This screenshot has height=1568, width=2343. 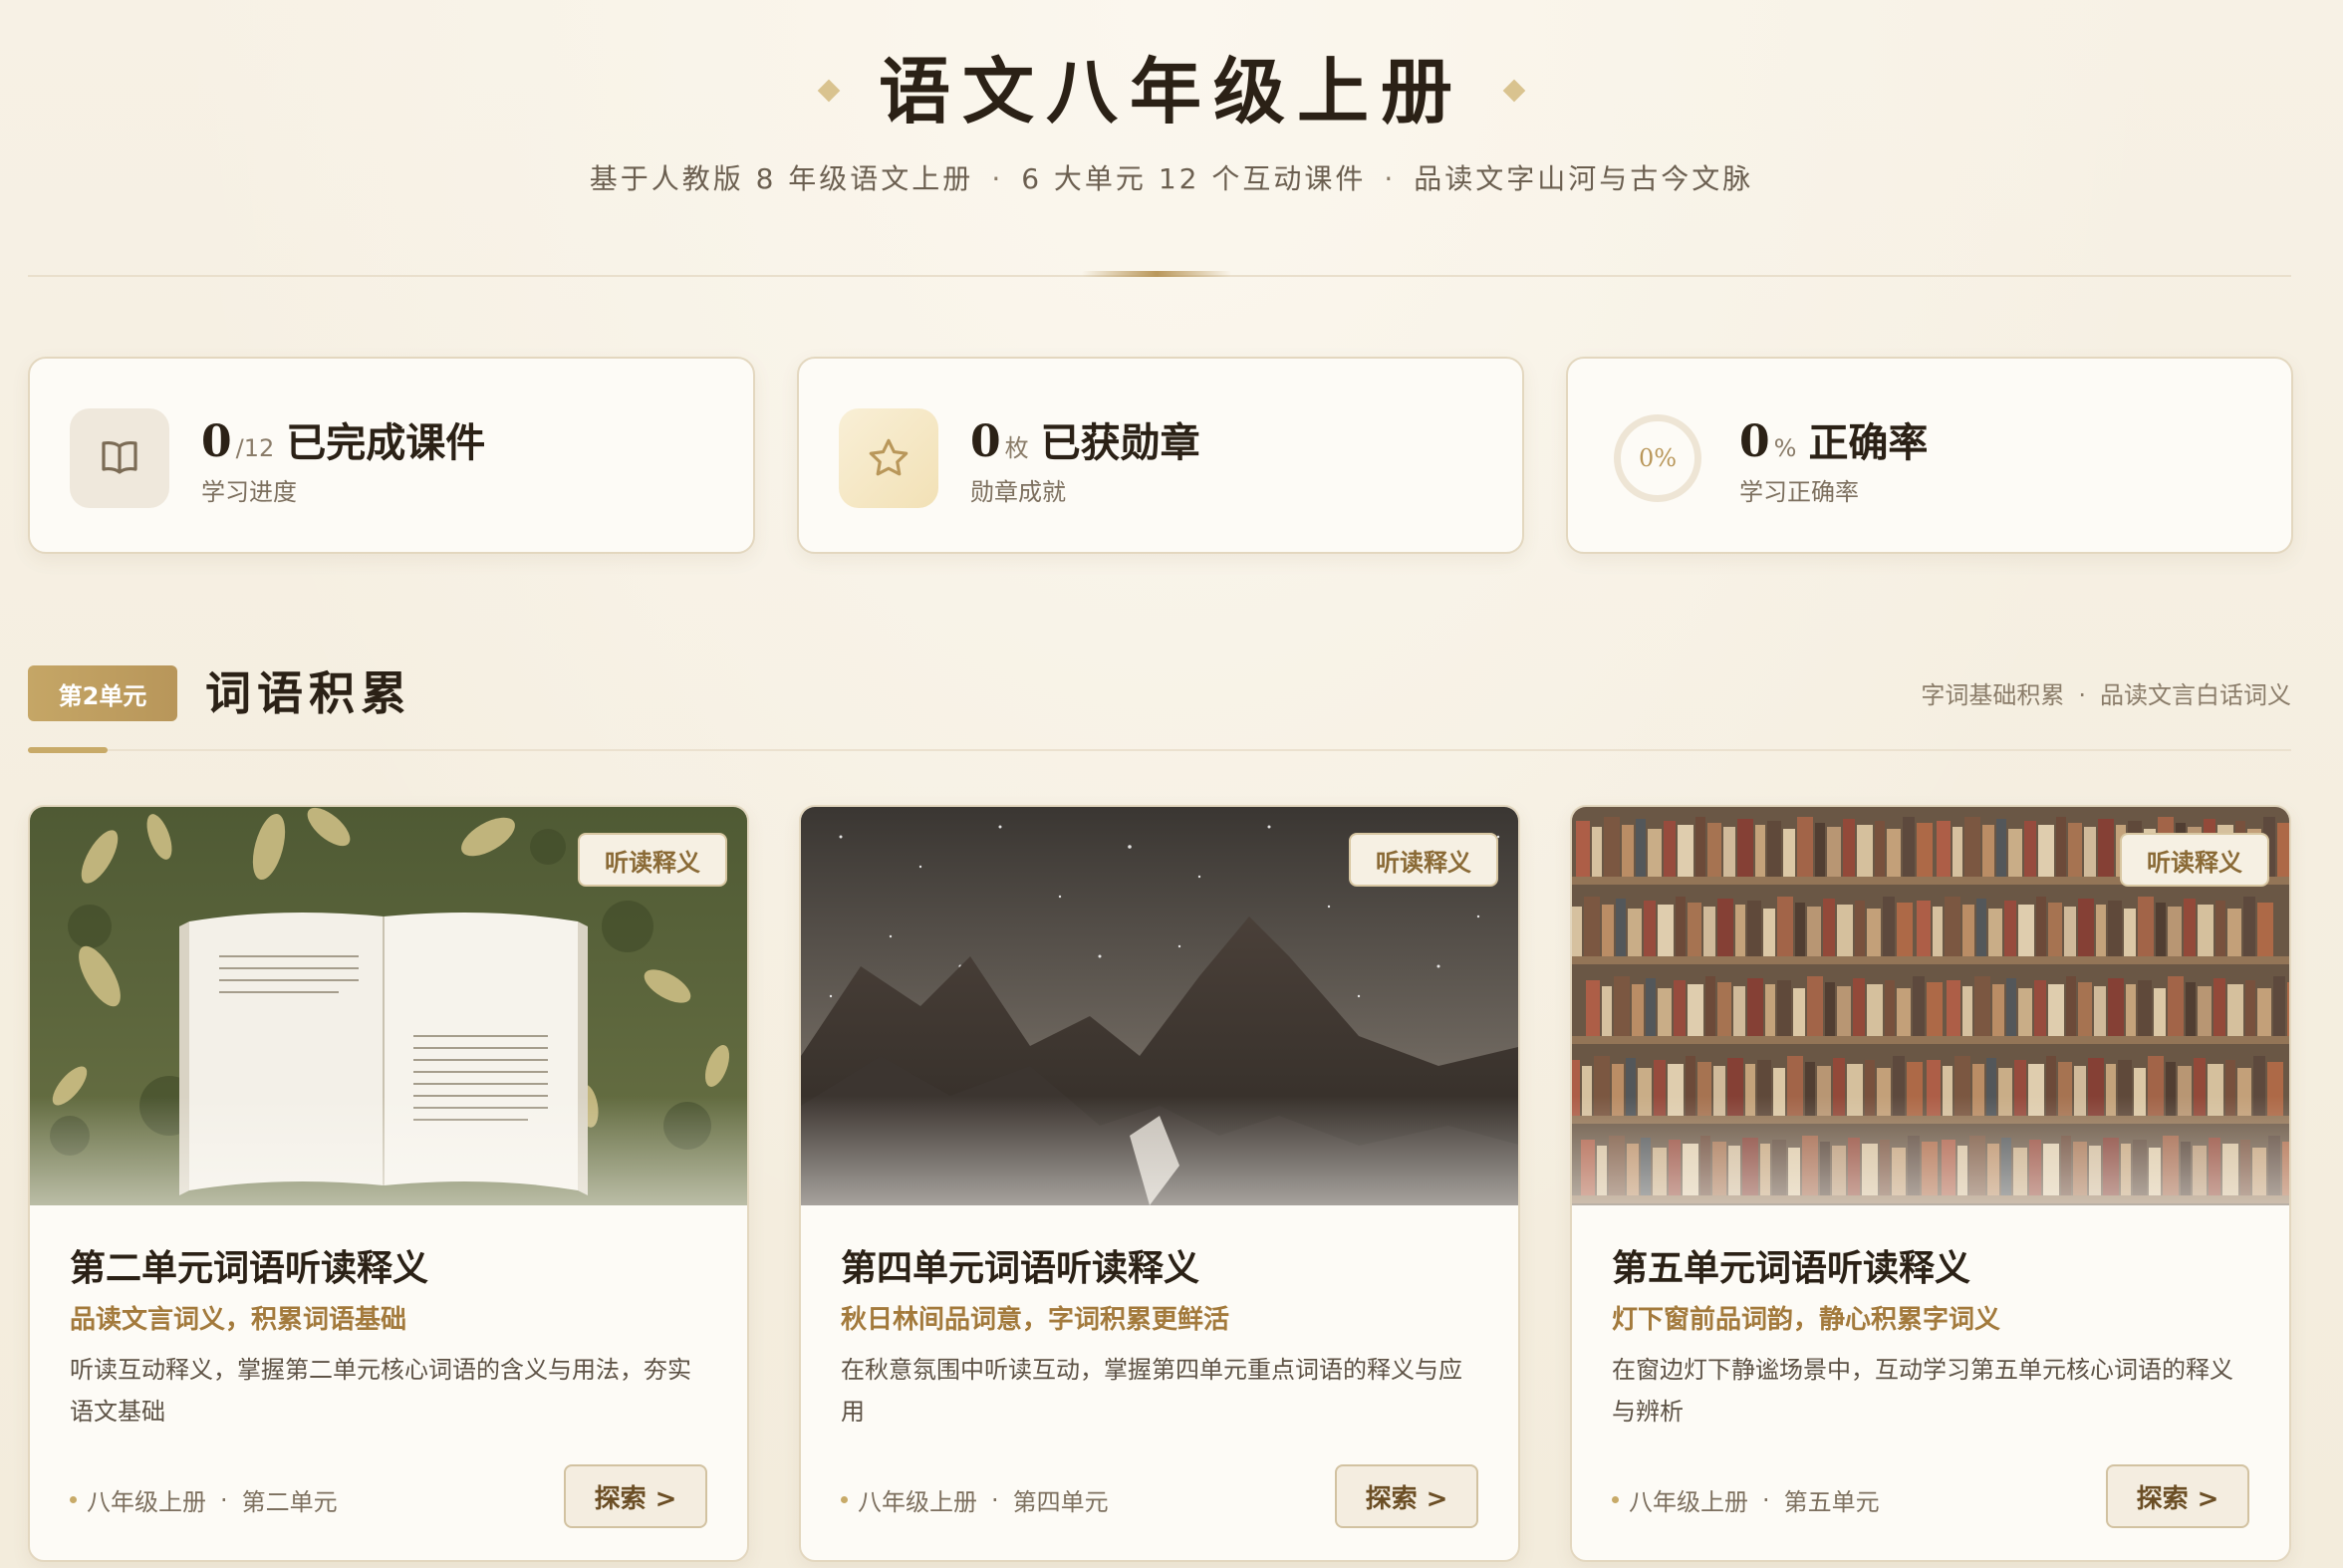 I want to click on stat-unit: /12, so click(x=255, y=448).